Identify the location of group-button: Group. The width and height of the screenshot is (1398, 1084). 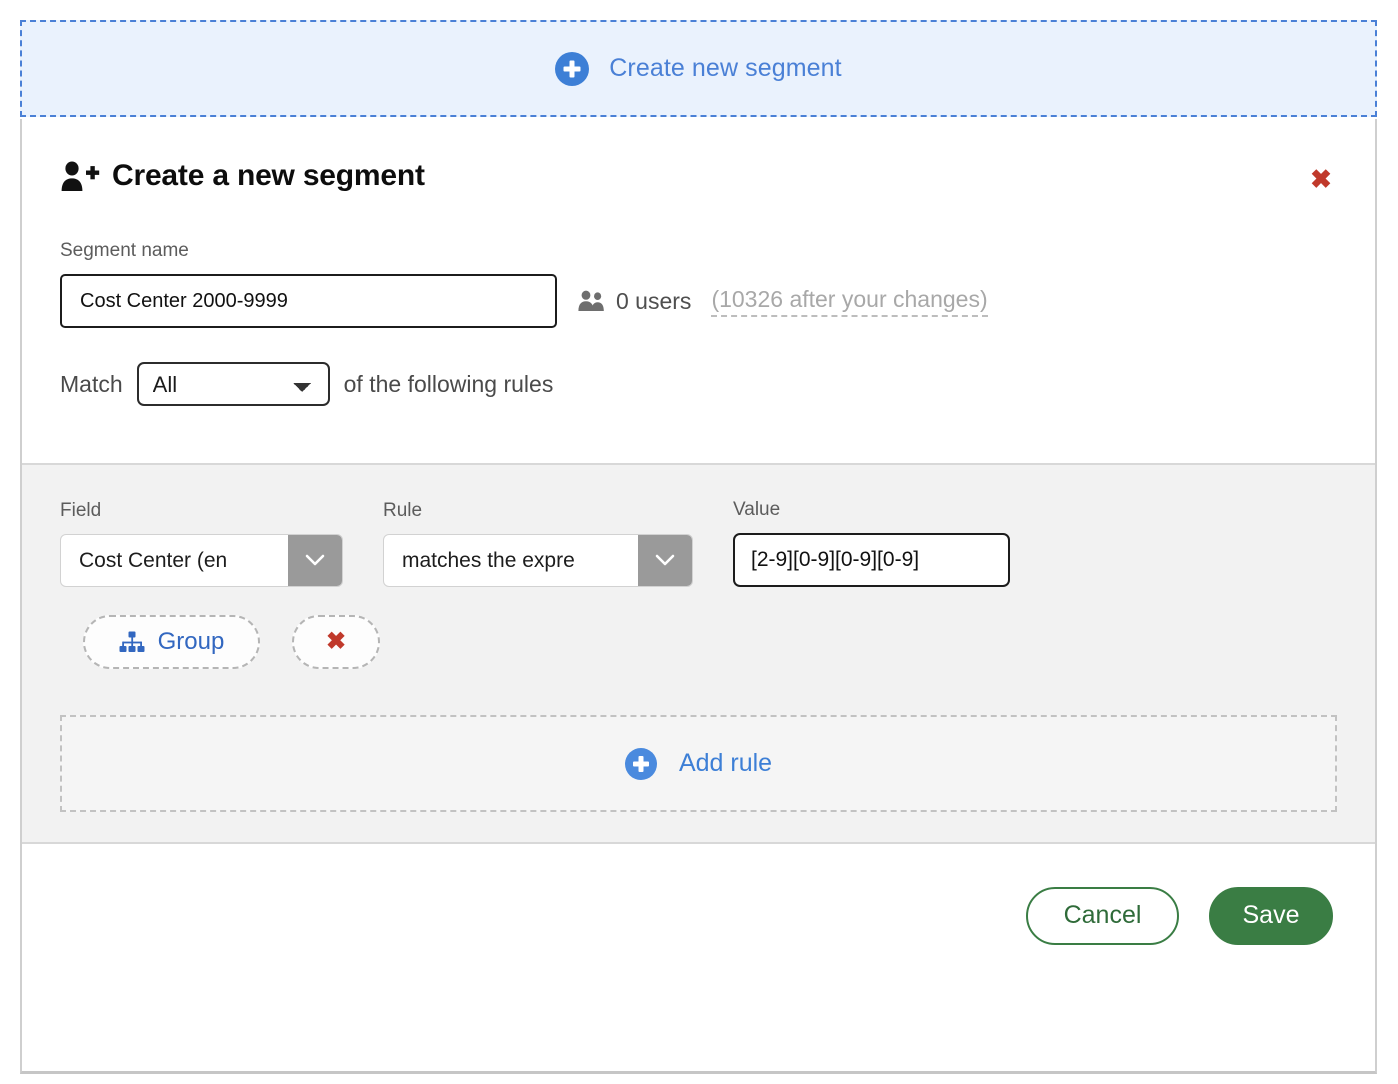
(171, 642).